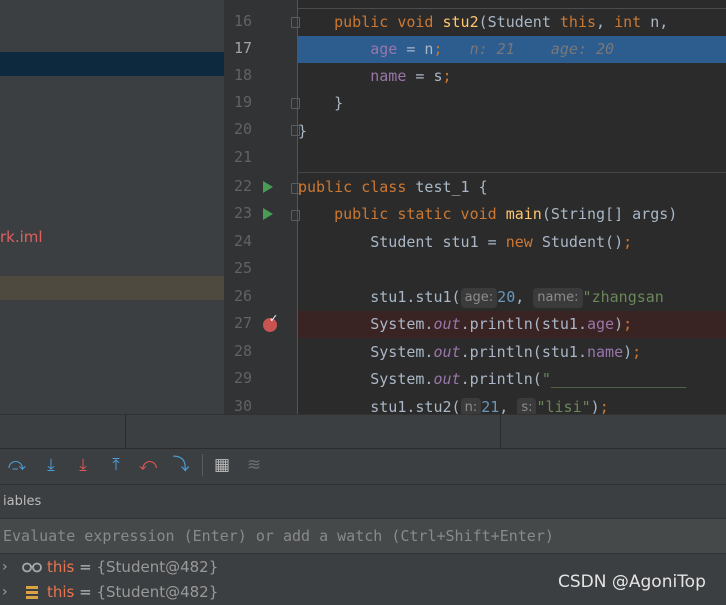 The width and height of the screenshot is (726, 605). What do you see at coordinates (628, 352) in the screenshot?
I see `code-token: )` at bounding box center [628, 352].